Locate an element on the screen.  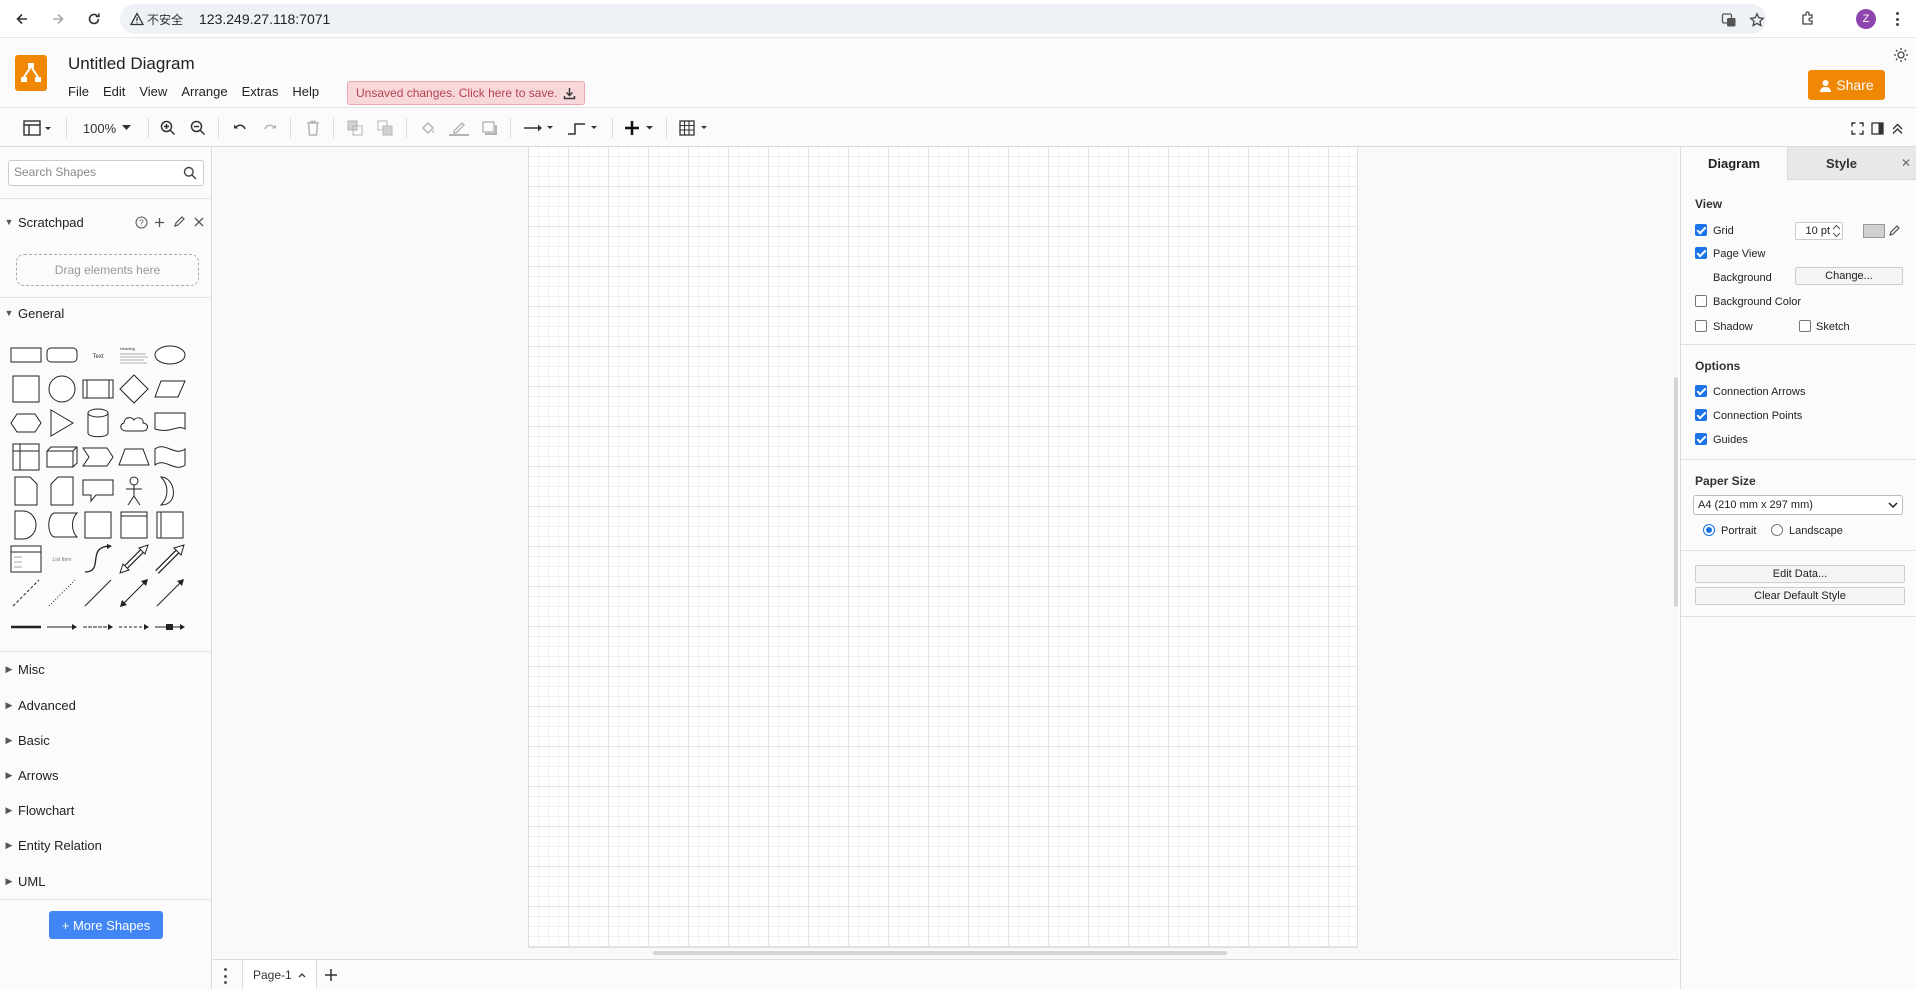
search-input is located at coordinates (94, 172).